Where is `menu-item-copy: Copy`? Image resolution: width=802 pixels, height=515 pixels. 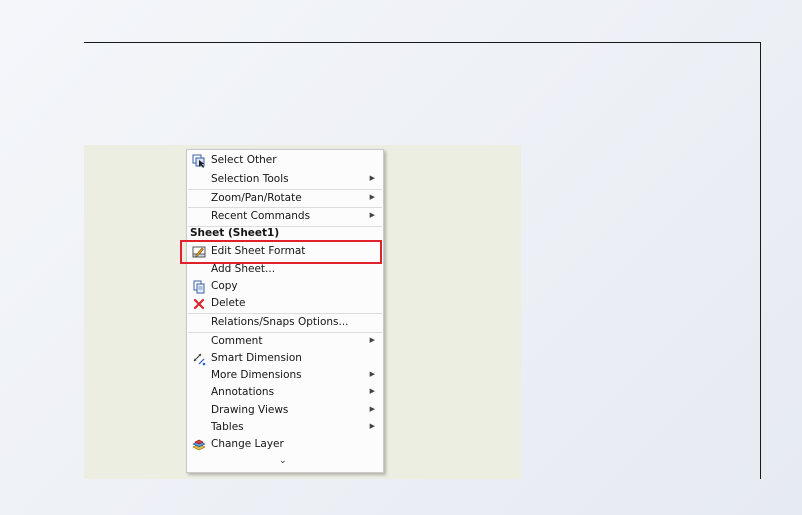 menu-item-copy: Copy is located at coordinates (285, 286).